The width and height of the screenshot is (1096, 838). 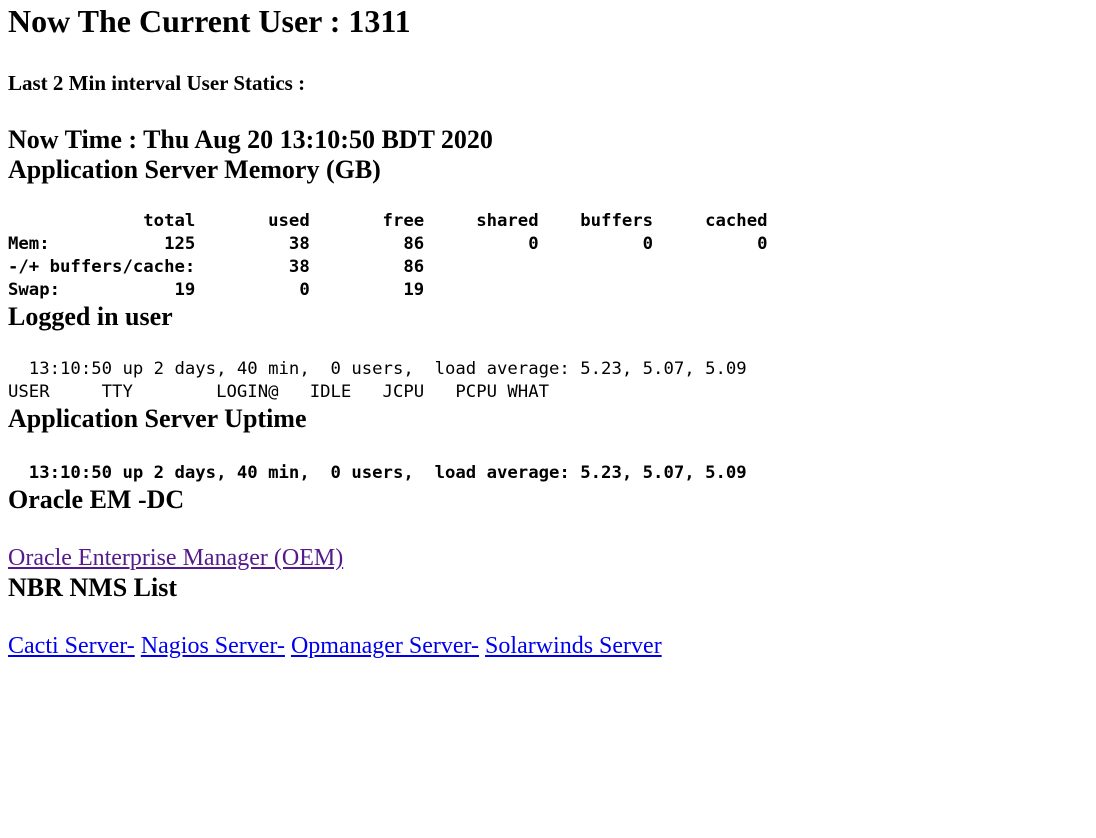 What do you see at coordinates (552, 558) in the screenshot?
I see `oem-link-container: Oracle Enterprise Manager (OEM)` at bounding box center [552, 558].